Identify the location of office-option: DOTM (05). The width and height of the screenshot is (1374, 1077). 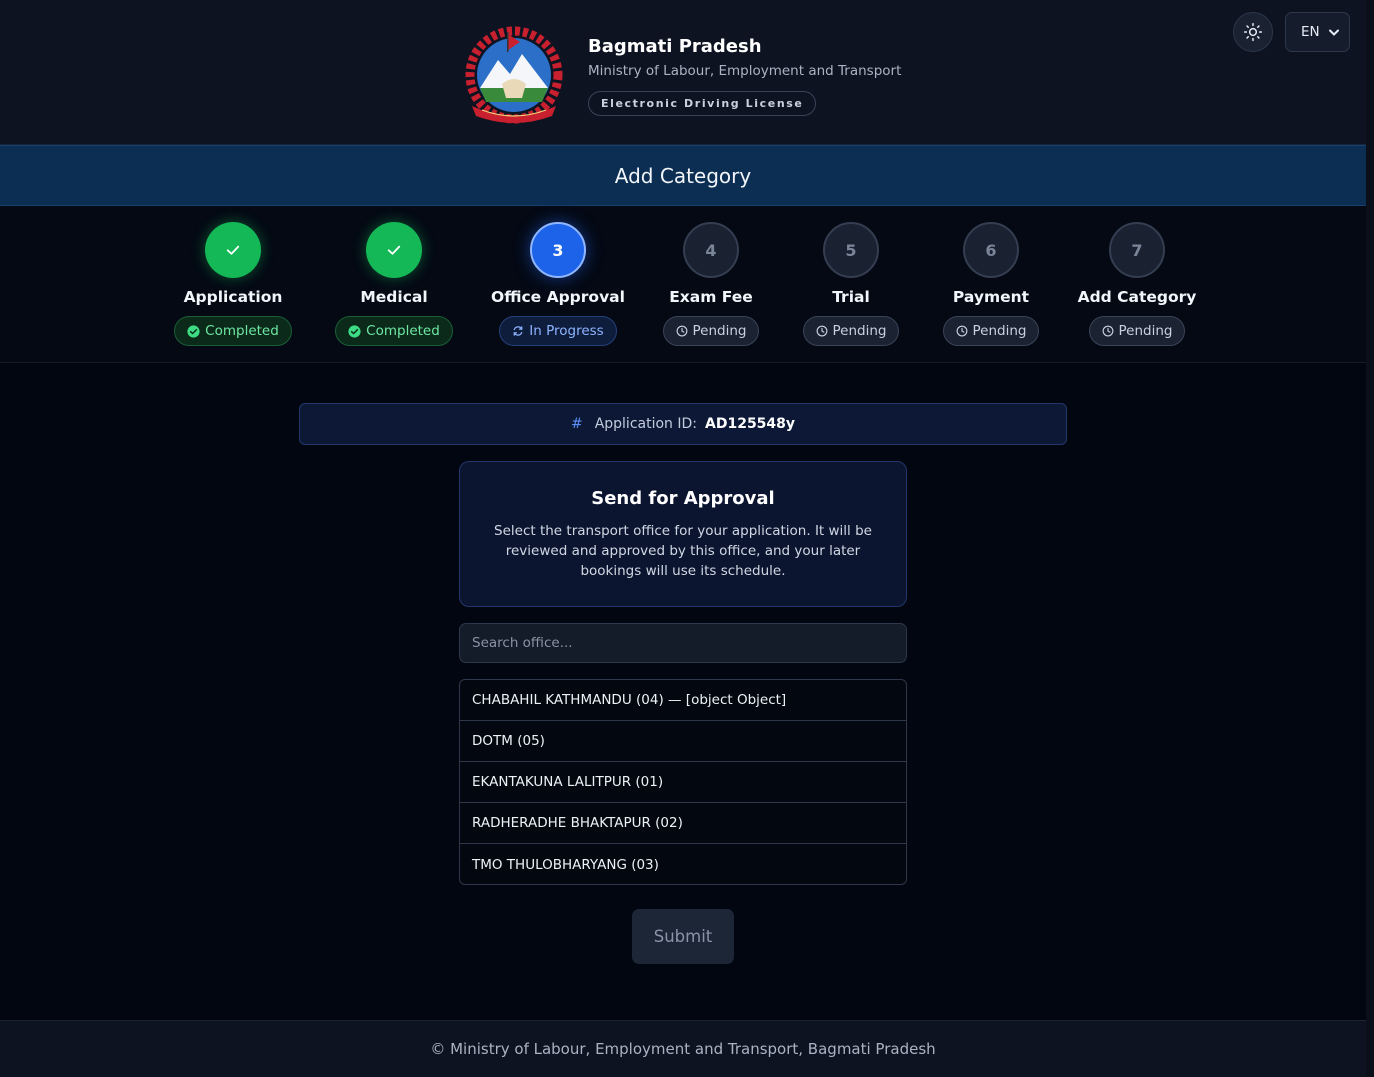
(683, 741).